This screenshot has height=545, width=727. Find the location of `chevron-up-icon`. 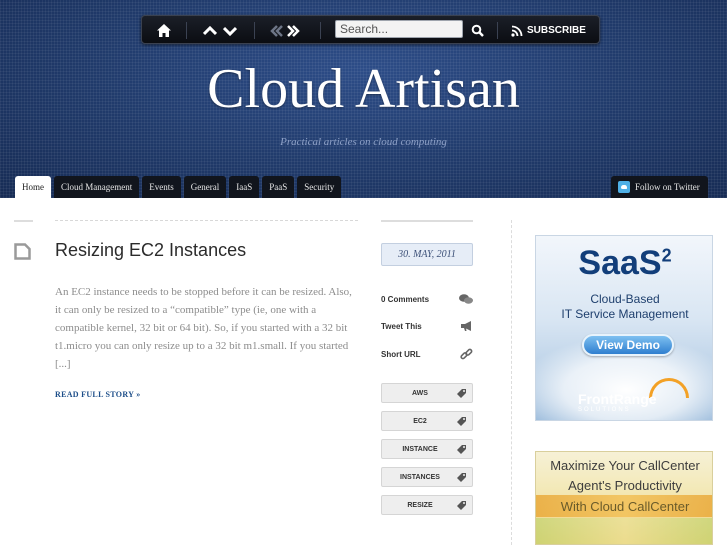

chevron-up-icon is located at coordinates (210, 30).